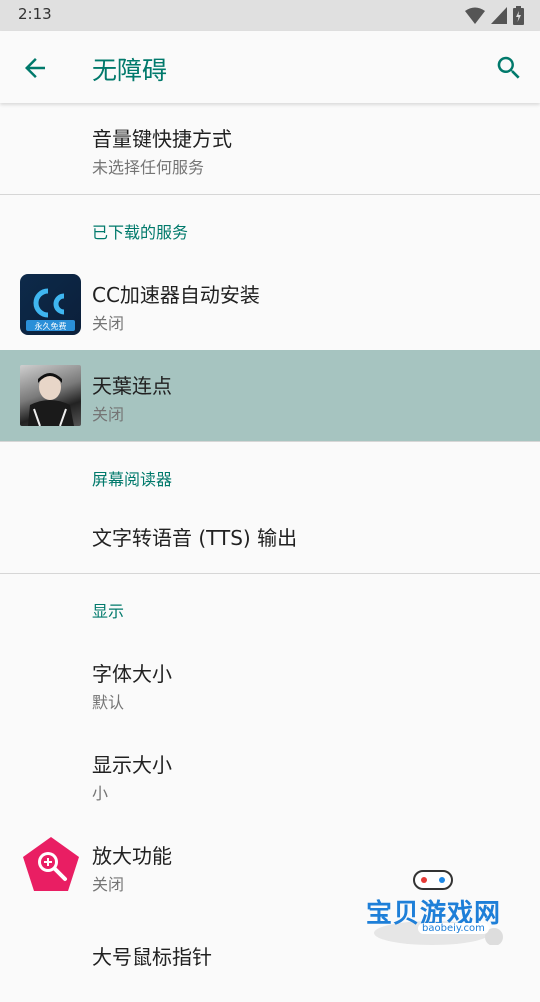 The width and height of the screenshot is (540, 1002). I want to click on page-title: 无障碍, so click(130, 70).